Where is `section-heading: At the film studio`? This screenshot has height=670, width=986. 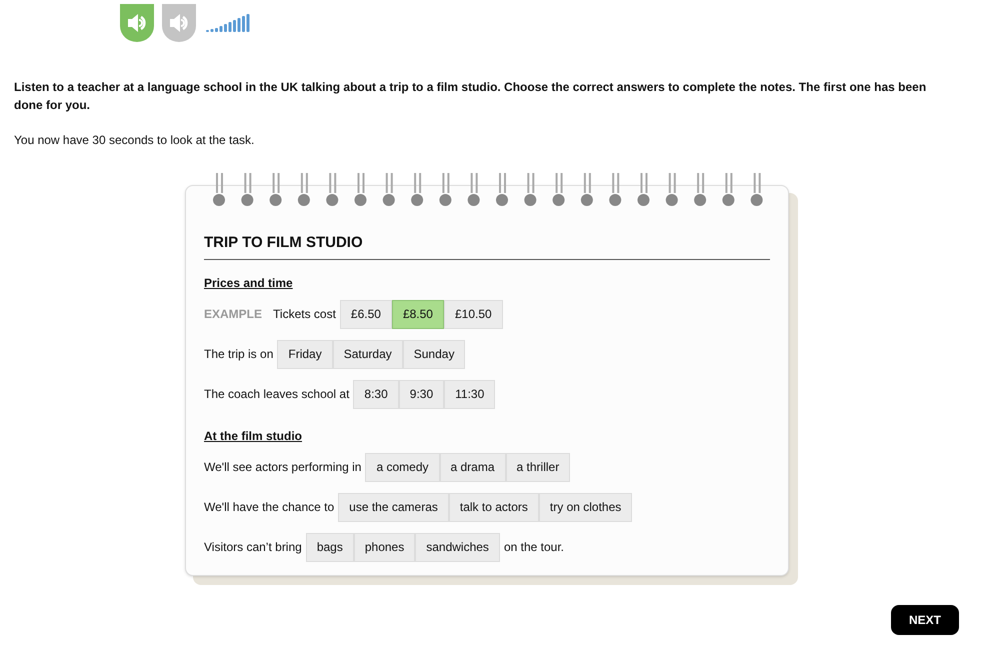 section-heading: At the film studio is located at coordinates (253, 436).